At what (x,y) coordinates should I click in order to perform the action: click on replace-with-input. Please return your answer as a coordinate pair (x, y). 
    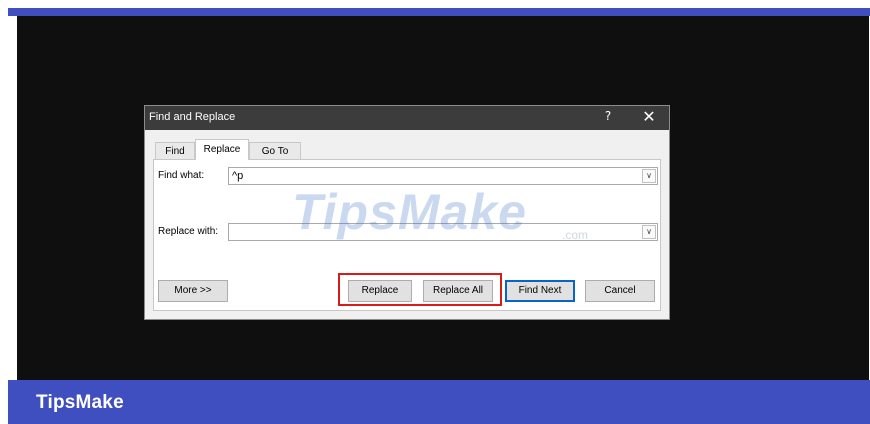
    Looking at the image, I should click on (433, 232).